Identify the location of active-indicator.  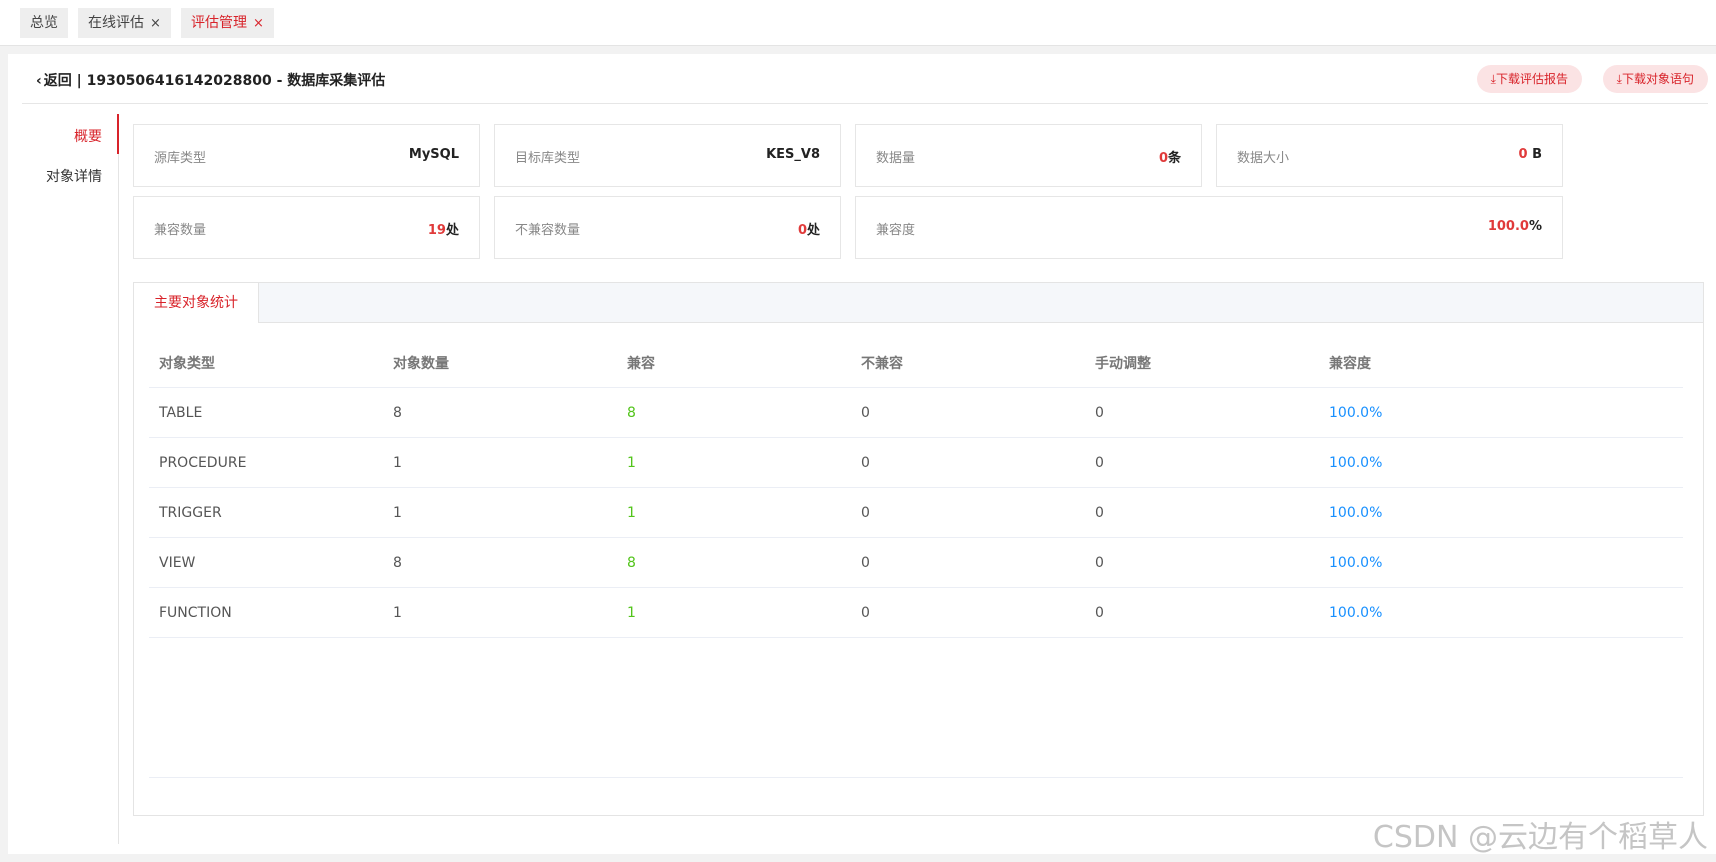
(118, 134).